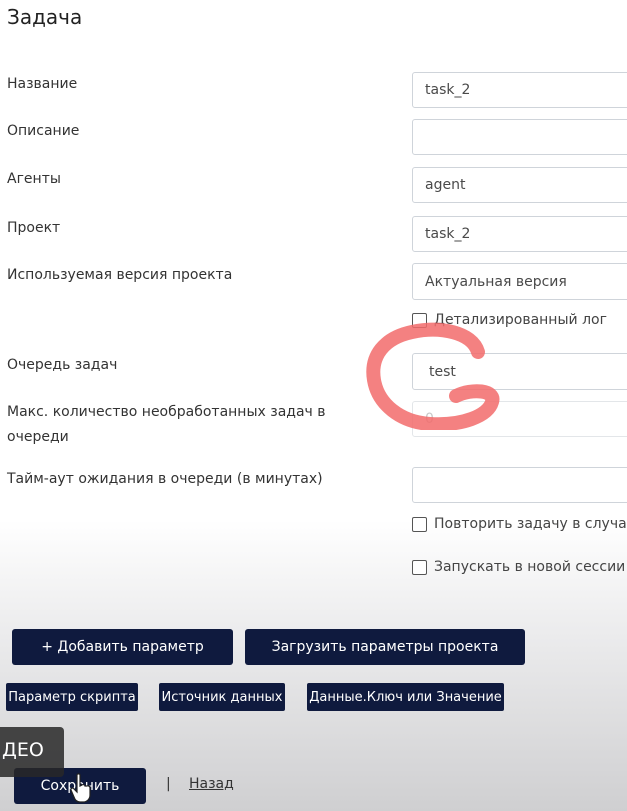 Image resolution: width=627 pixels, height=811 pixels. I want to click on max-unprocessed-label-line1: Макс. количество необработанных задач в, so click(166, 412).